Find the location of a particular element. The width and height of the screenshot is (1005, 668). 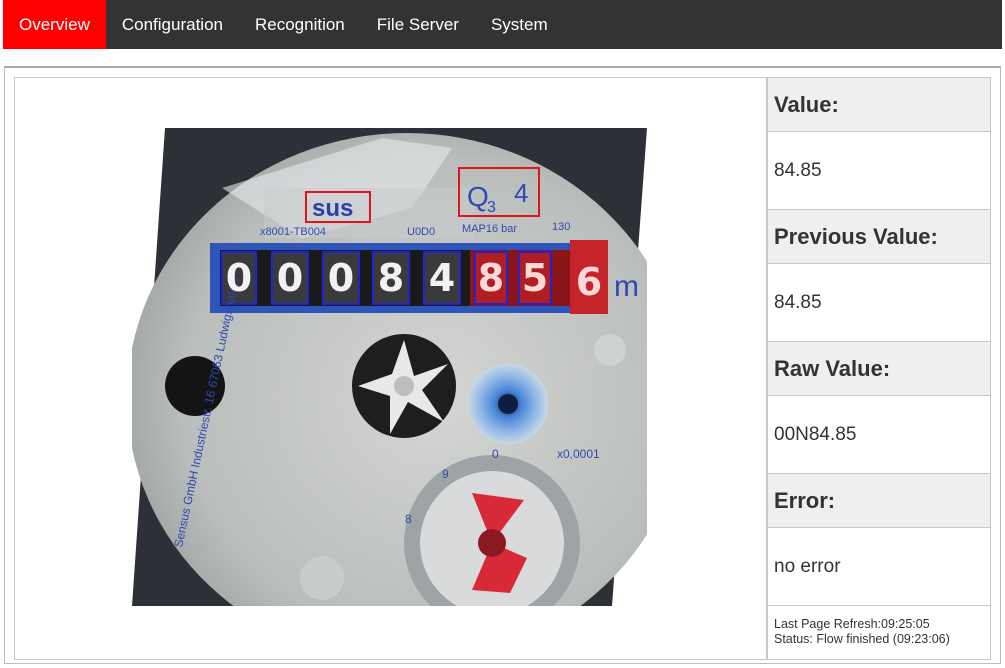

svg-text: 3 is located at coordinates (491, 207).